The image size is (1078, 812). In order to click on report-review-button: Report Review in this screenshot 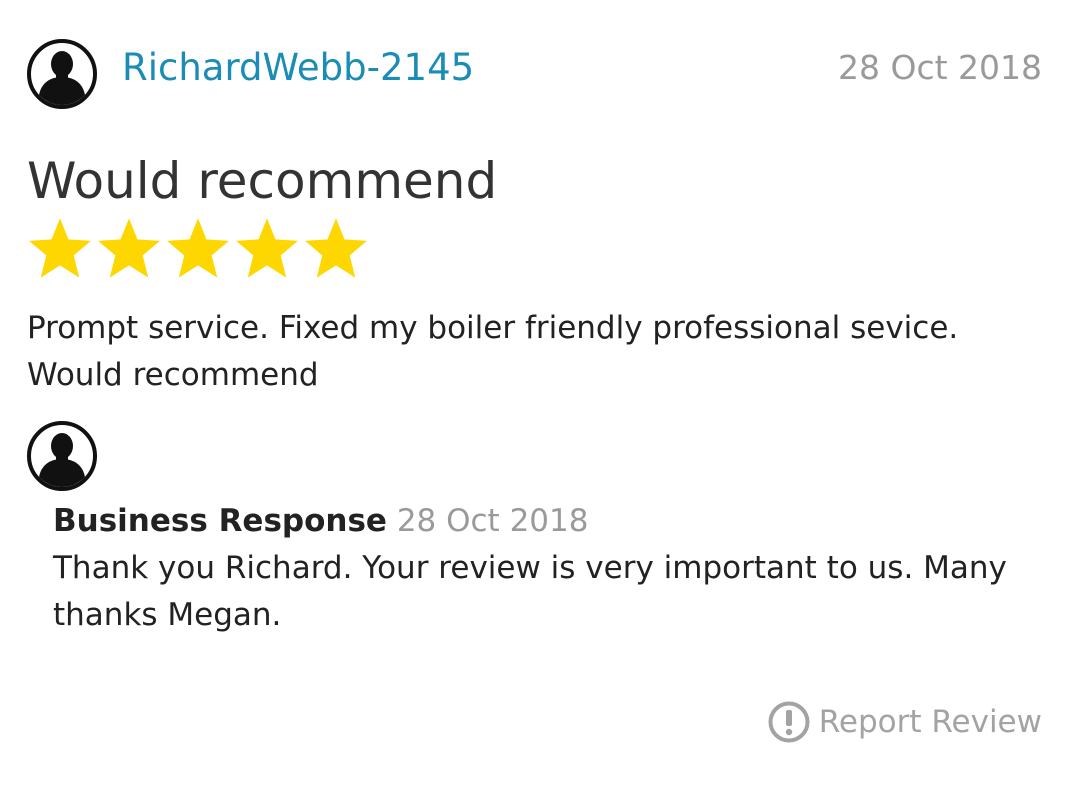, I will do `click(904, 722)`.